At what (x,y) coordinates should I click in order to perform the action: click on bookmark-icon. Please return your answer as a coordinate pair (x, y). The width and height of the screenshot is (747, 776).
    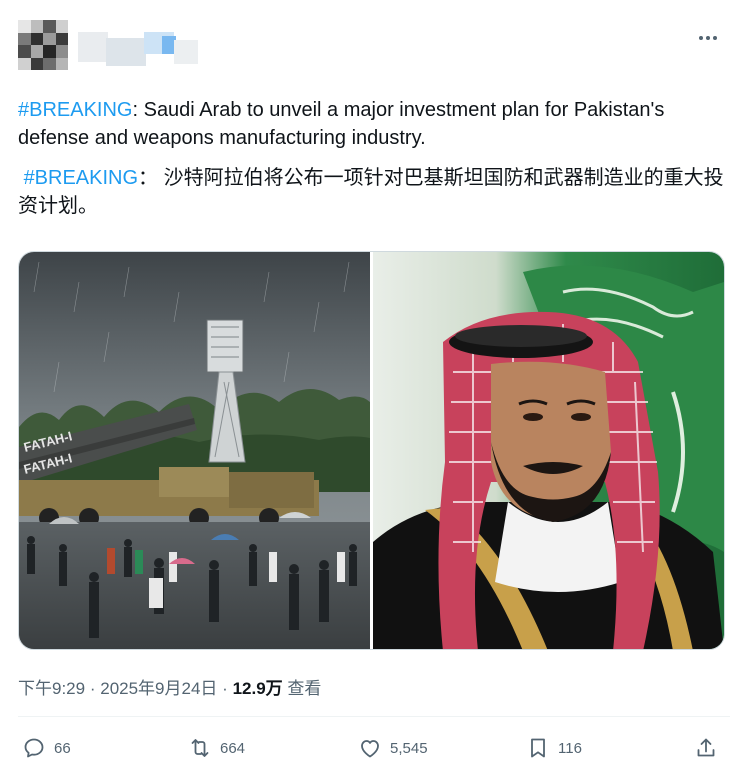
    Looking at the image, I should click on (538, 748).